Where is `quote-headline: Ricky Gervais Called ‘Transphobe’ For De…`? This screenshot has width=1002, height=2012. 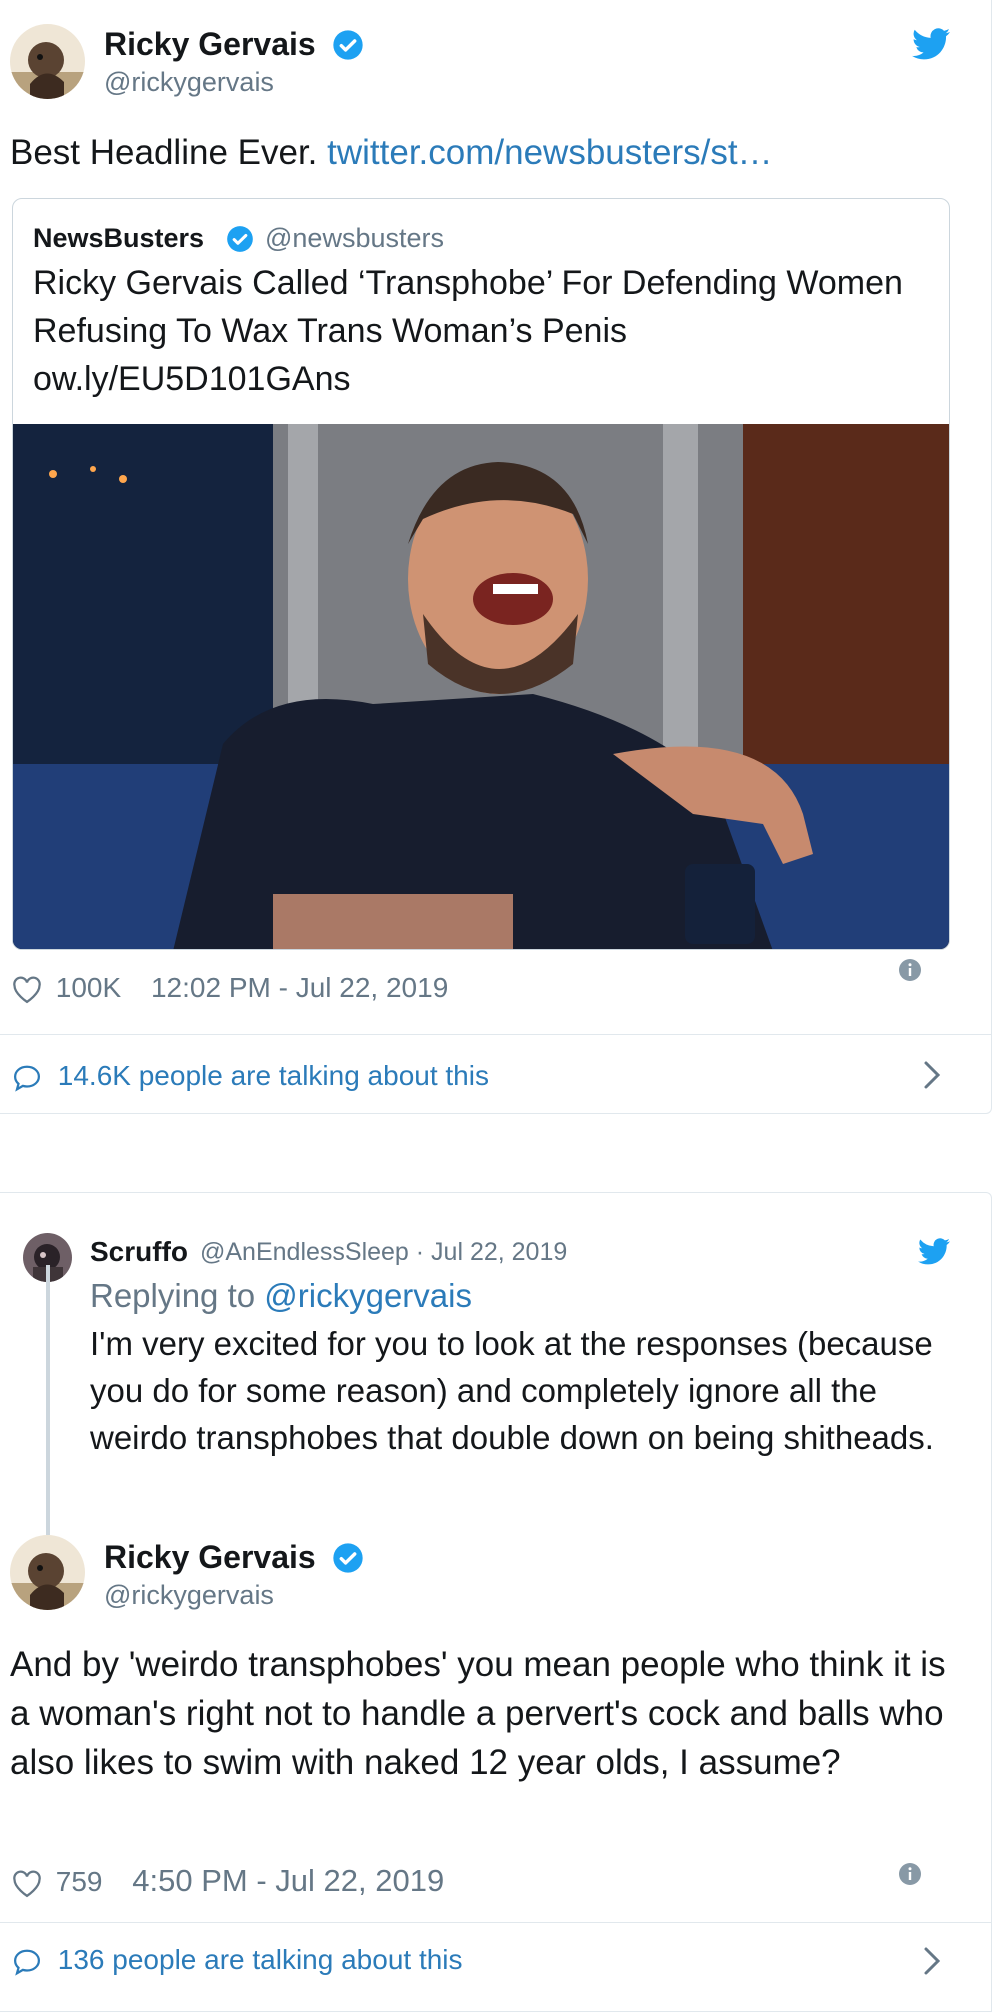
quote-headline: Ricky Gervais Called ‘Transphobe’ For De… is located at coordinates (468, 307).